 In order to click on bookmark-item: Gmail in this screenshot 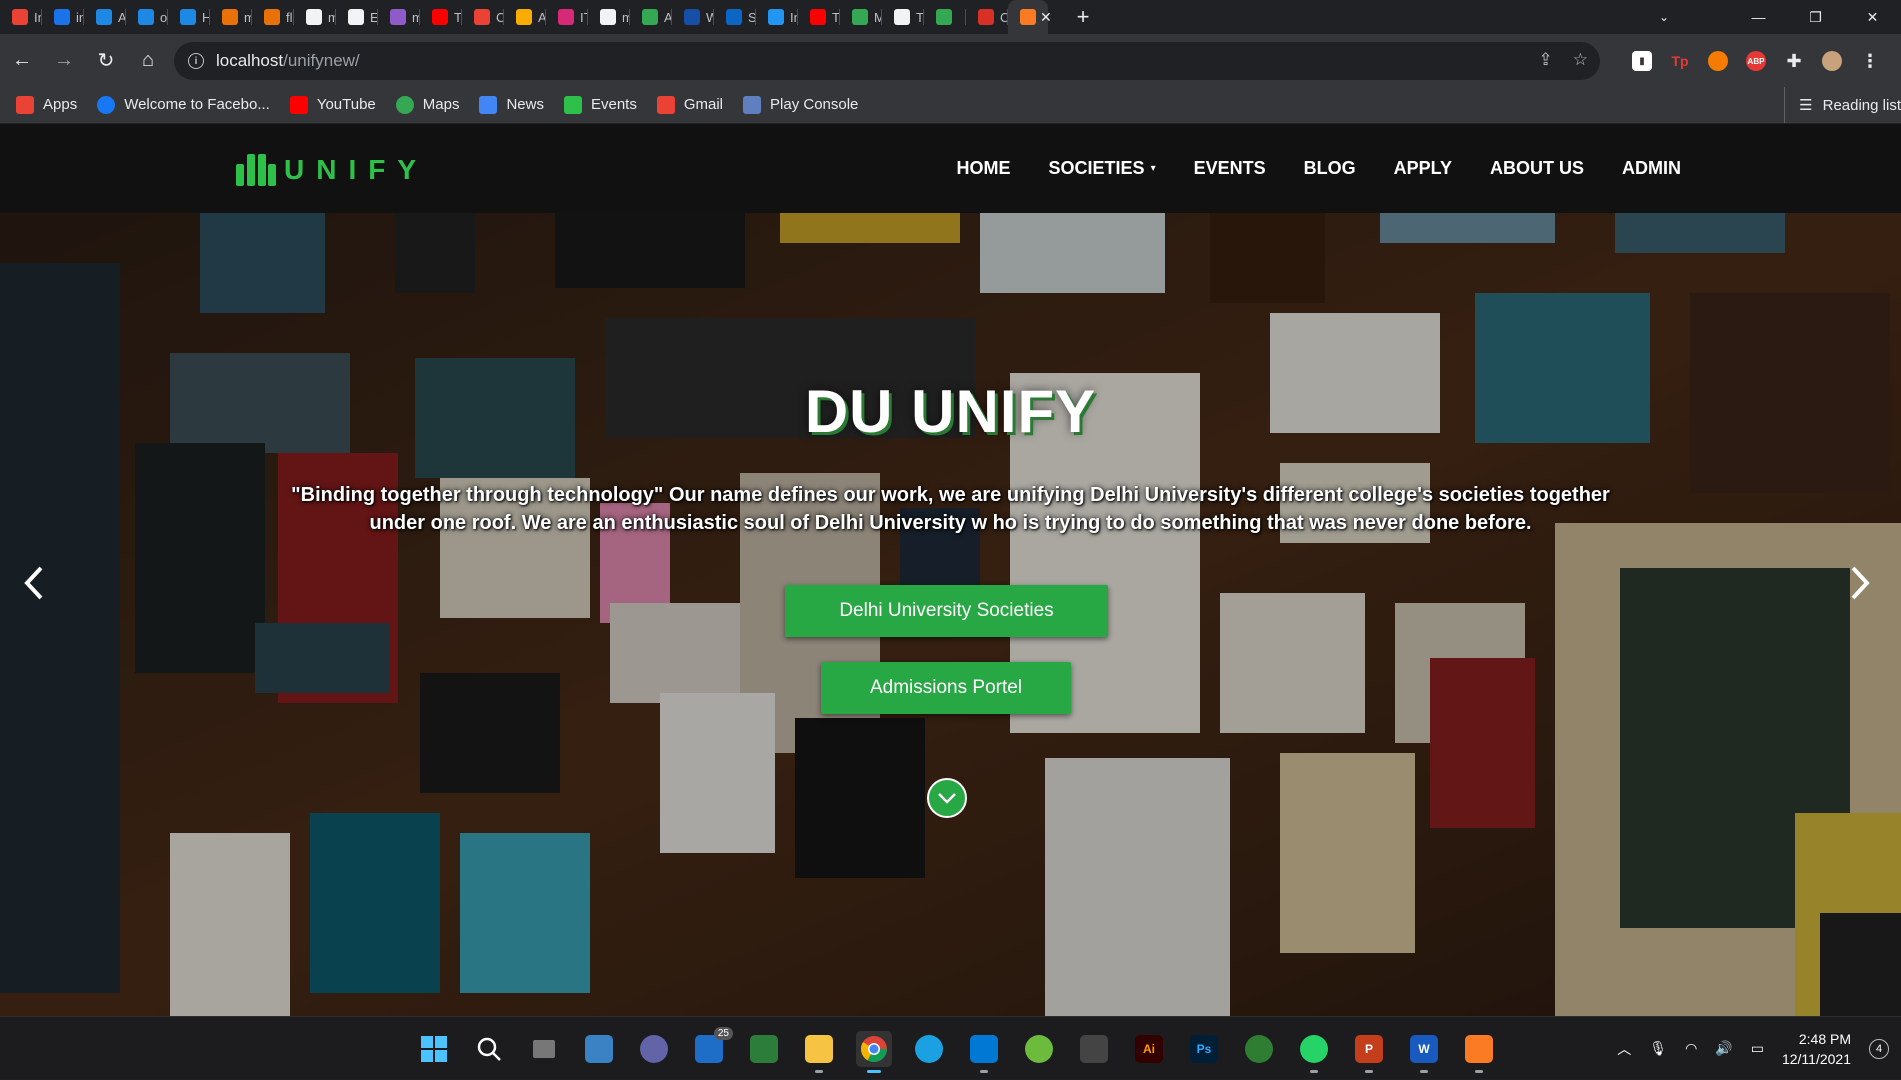, I will do `click(689, 104)`.